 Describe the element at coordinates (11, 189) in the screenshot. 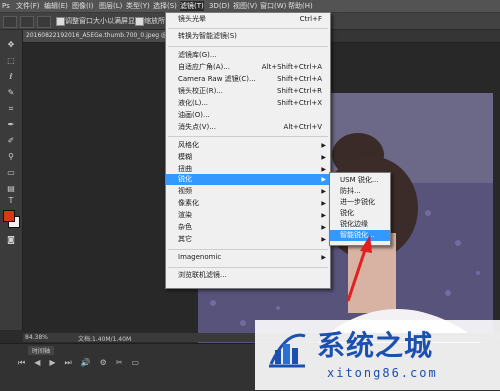

I see `gradient-tool-icon: ▤` at that location.